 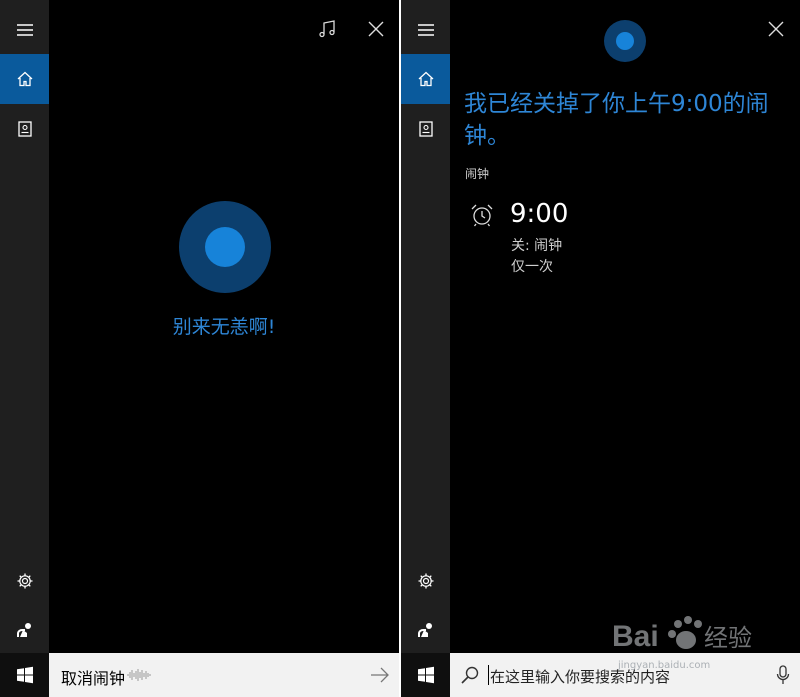 I want to click on alarm-time: 9:00, so click(x=539, y=214).